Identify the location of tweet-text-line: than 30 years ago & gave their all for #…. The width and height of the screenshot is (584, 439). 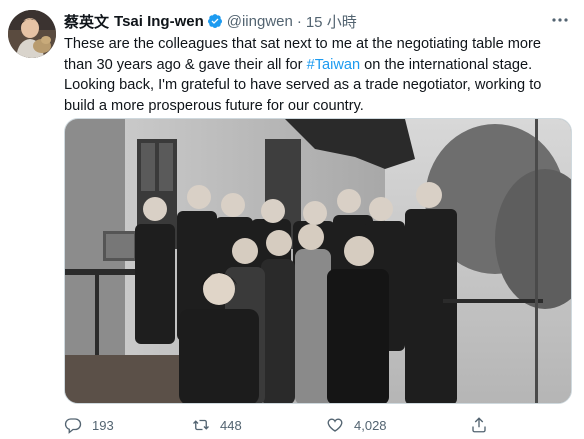
(319, 65).